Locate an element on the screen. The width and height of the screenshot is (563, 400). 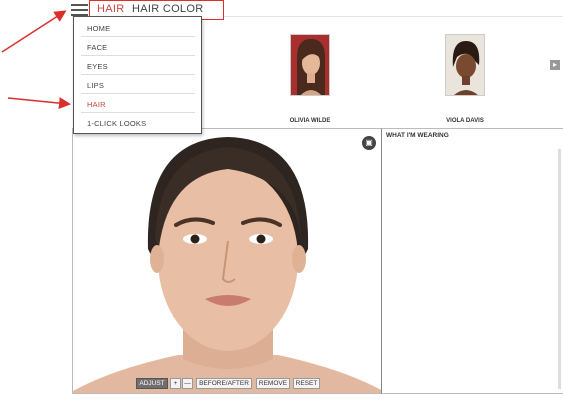
menu-item-label: LIPS is located at coordinates (96, 85).